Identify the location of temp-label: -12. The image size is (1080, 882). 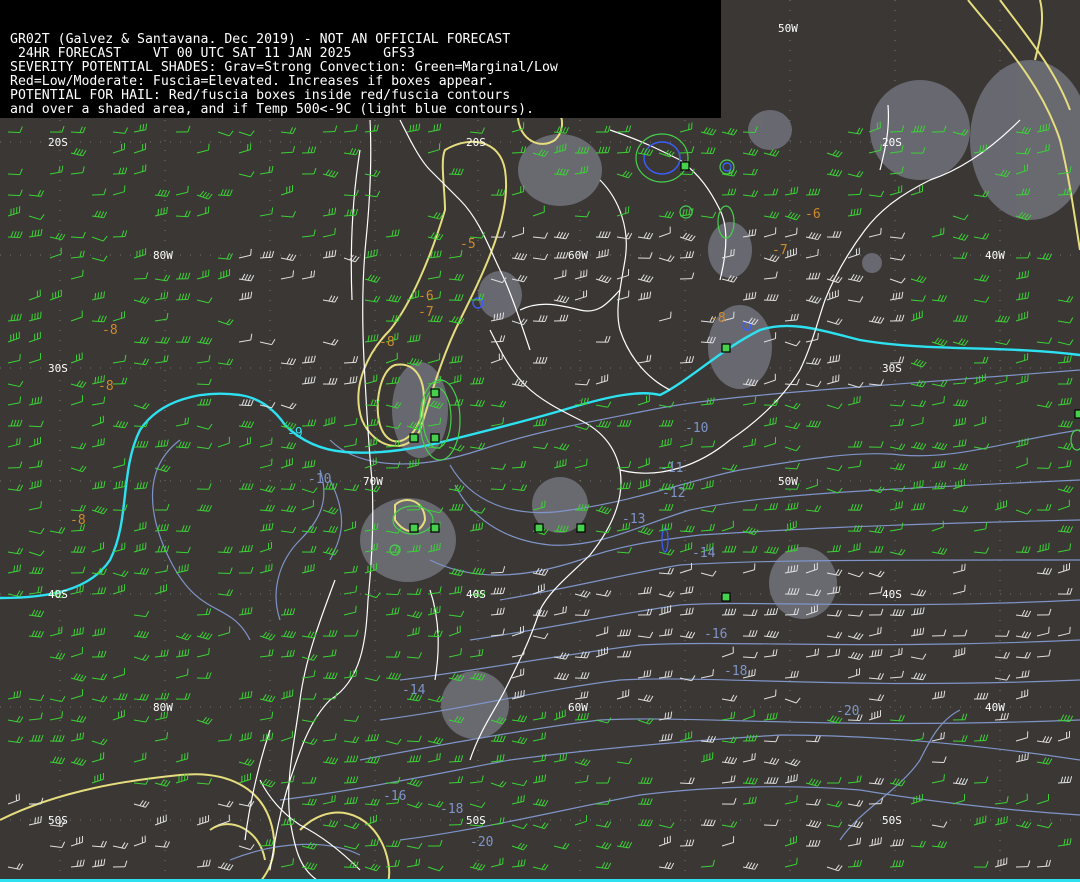
(673, 493).